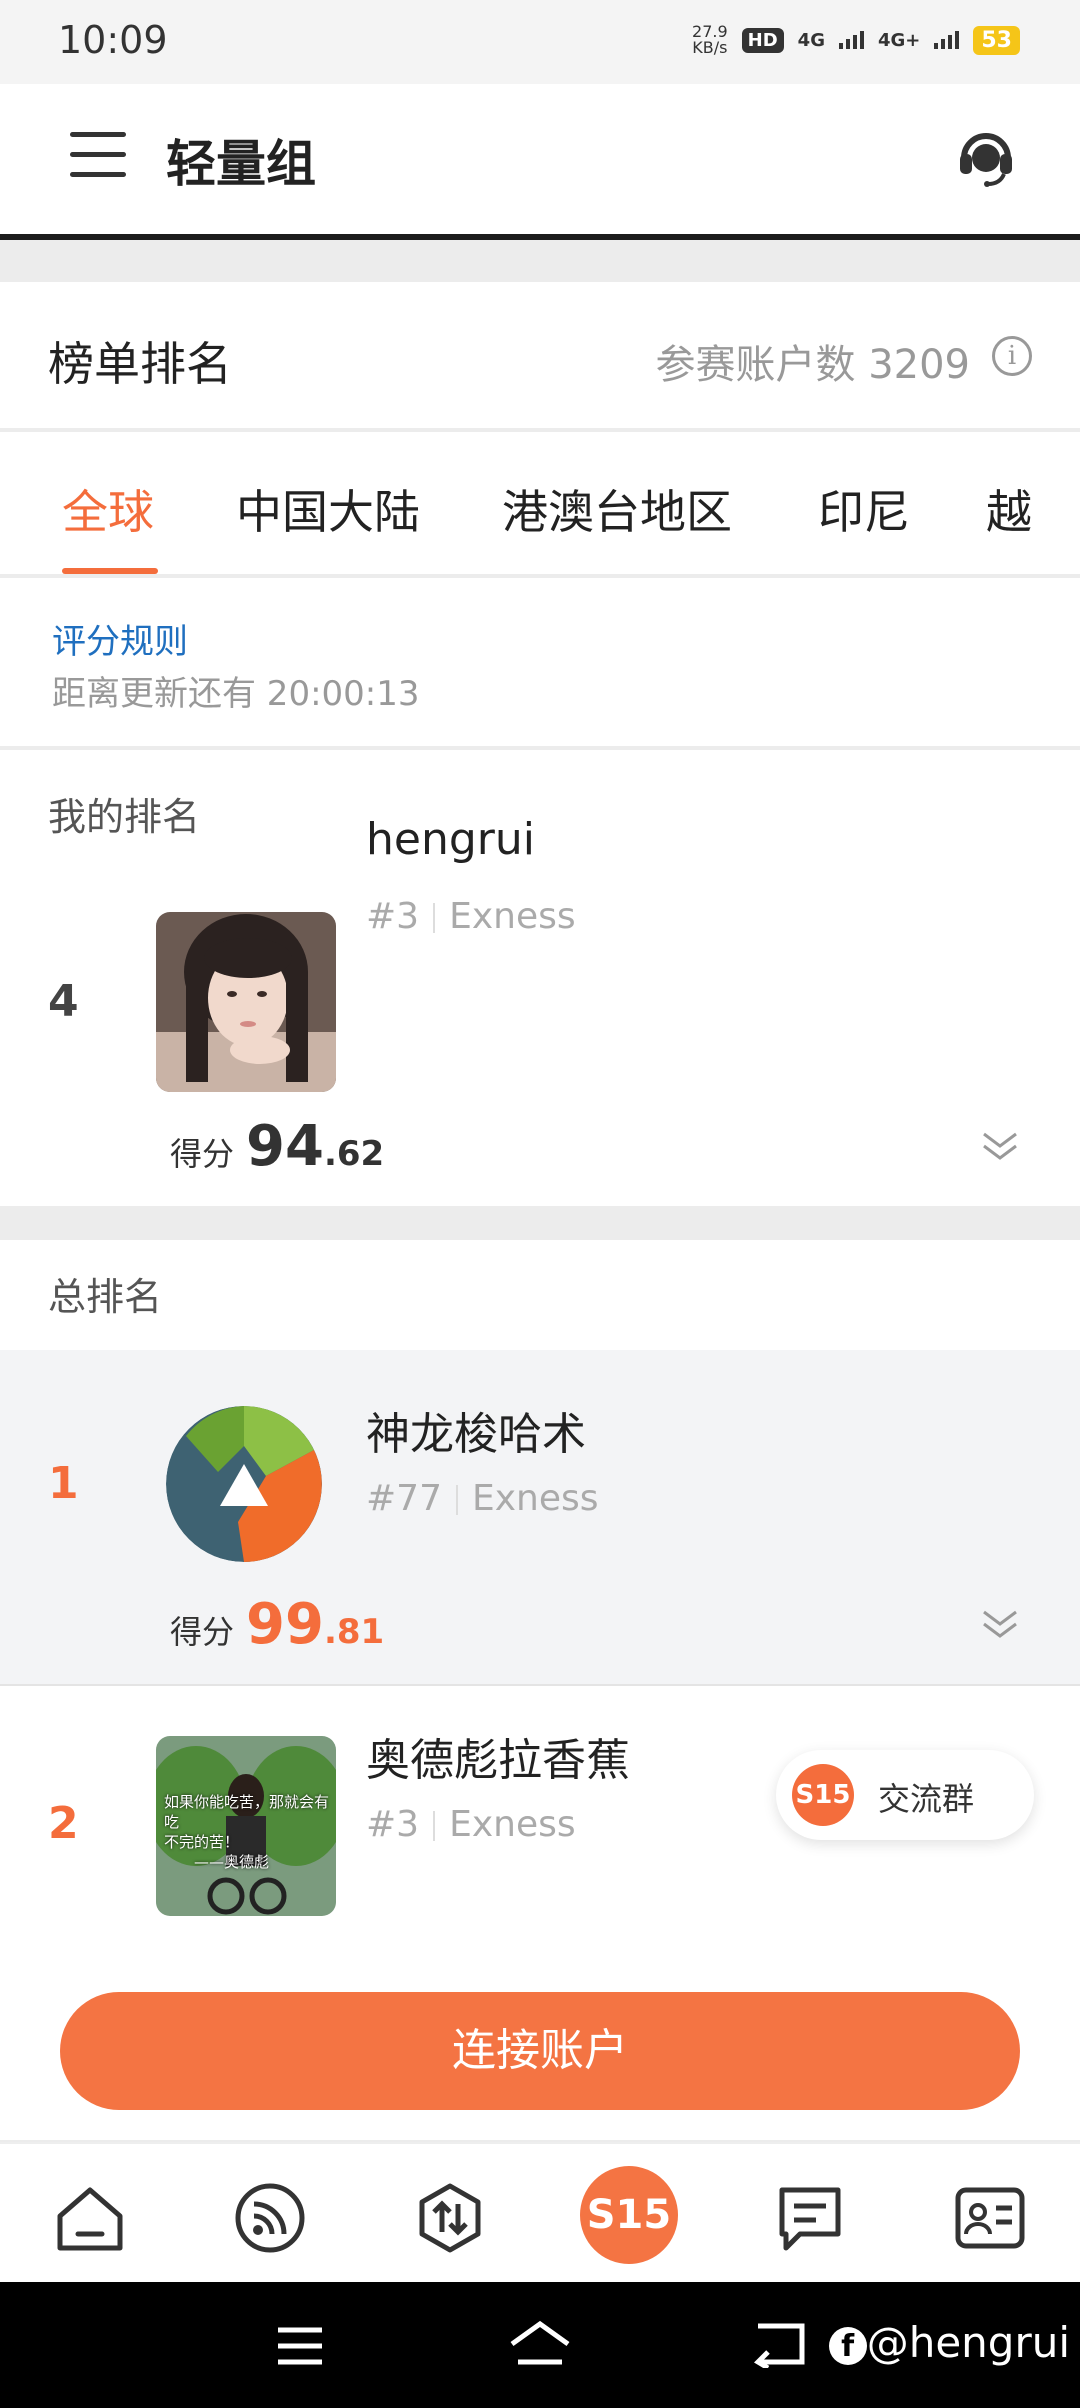 This screenshot has width=1080, height=2408. I want to click on watermark: f @hengrui, so click(949, 2342).